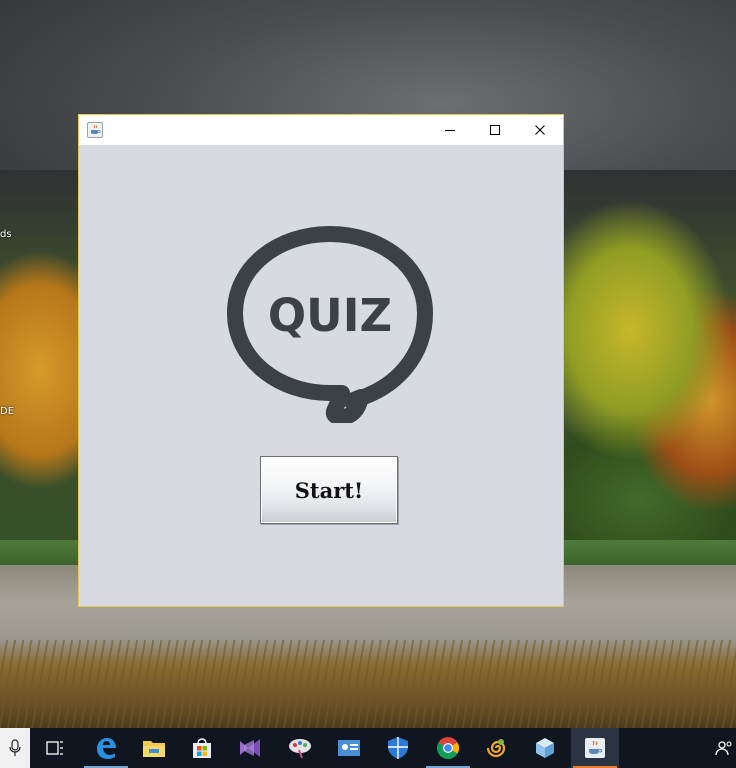  I want to click on contact-card-app-icon, so click(349, 748).